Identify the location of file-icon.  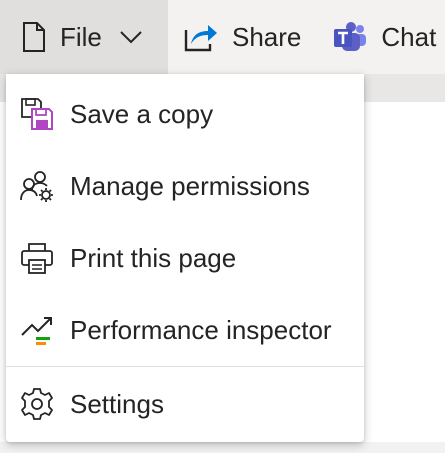
(34, 37).